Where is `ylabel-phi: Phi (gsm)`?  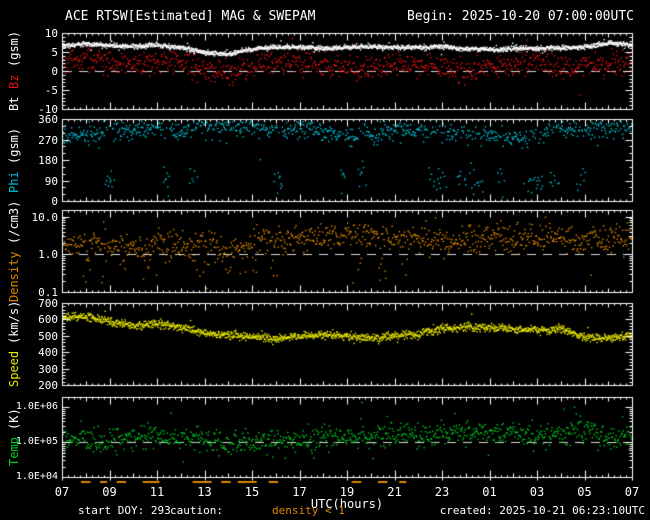
ylabel-phi: Phi (gsm) is located at coordinates (14, 160).